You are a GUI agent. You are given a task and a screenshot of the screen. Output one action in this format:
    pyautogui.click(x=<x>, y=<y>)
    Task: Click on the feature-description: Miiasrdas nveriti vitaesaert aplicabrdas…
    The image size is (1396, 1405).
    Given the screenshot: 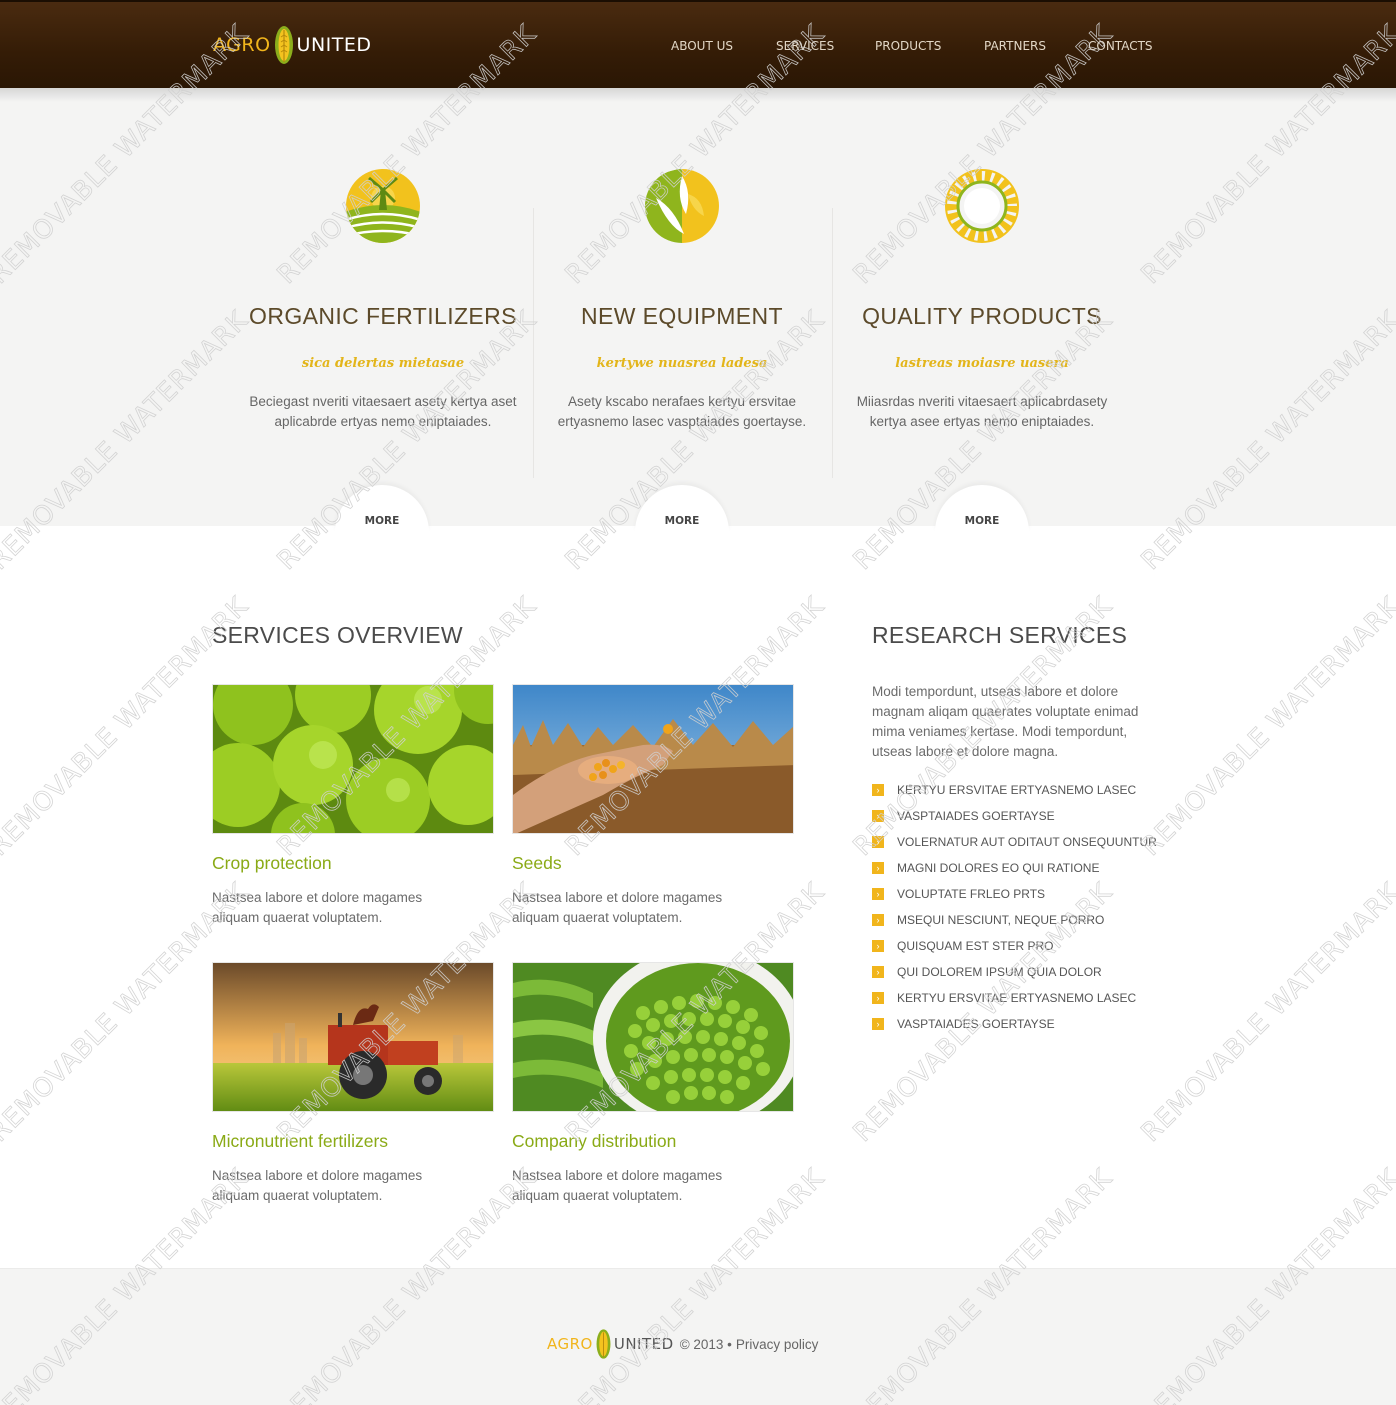 What is the action you would take?
    pyautogui.click(x=982, y=411)
    